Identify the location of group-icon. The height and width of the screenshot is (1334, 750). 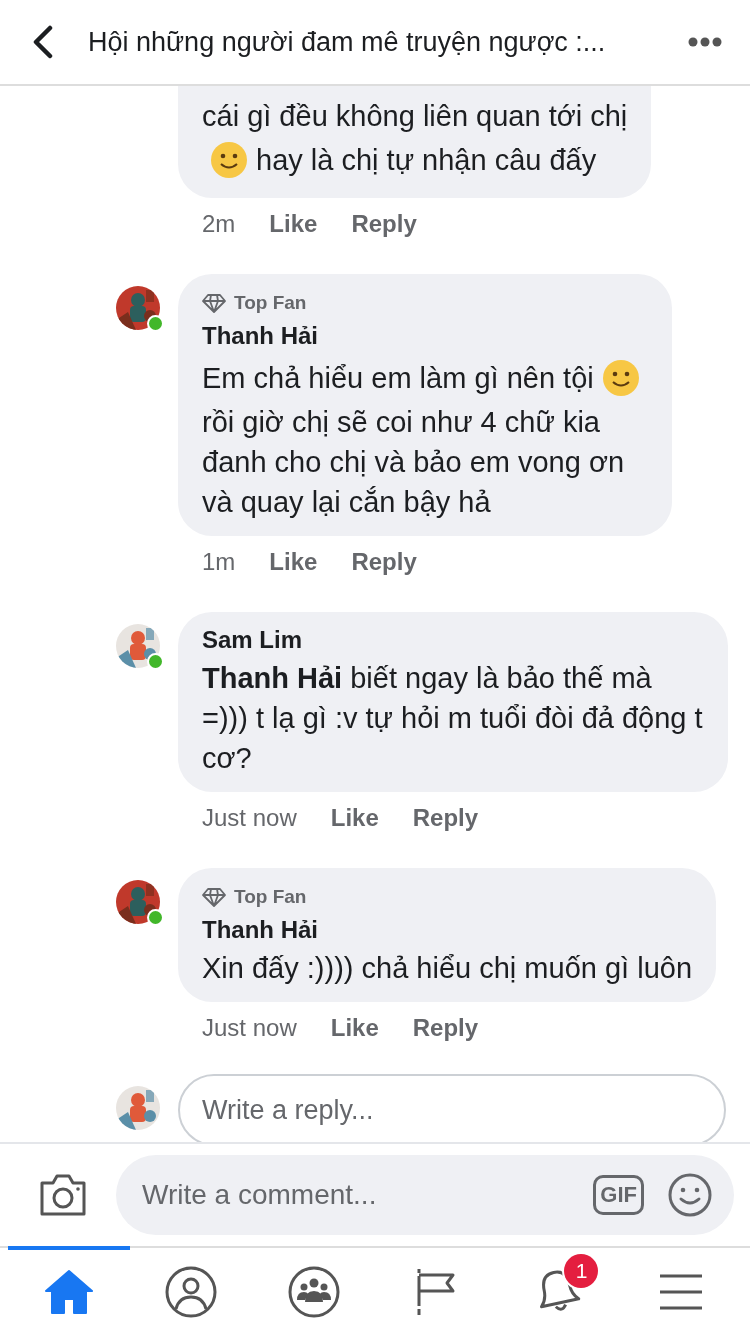
(313, 1292).